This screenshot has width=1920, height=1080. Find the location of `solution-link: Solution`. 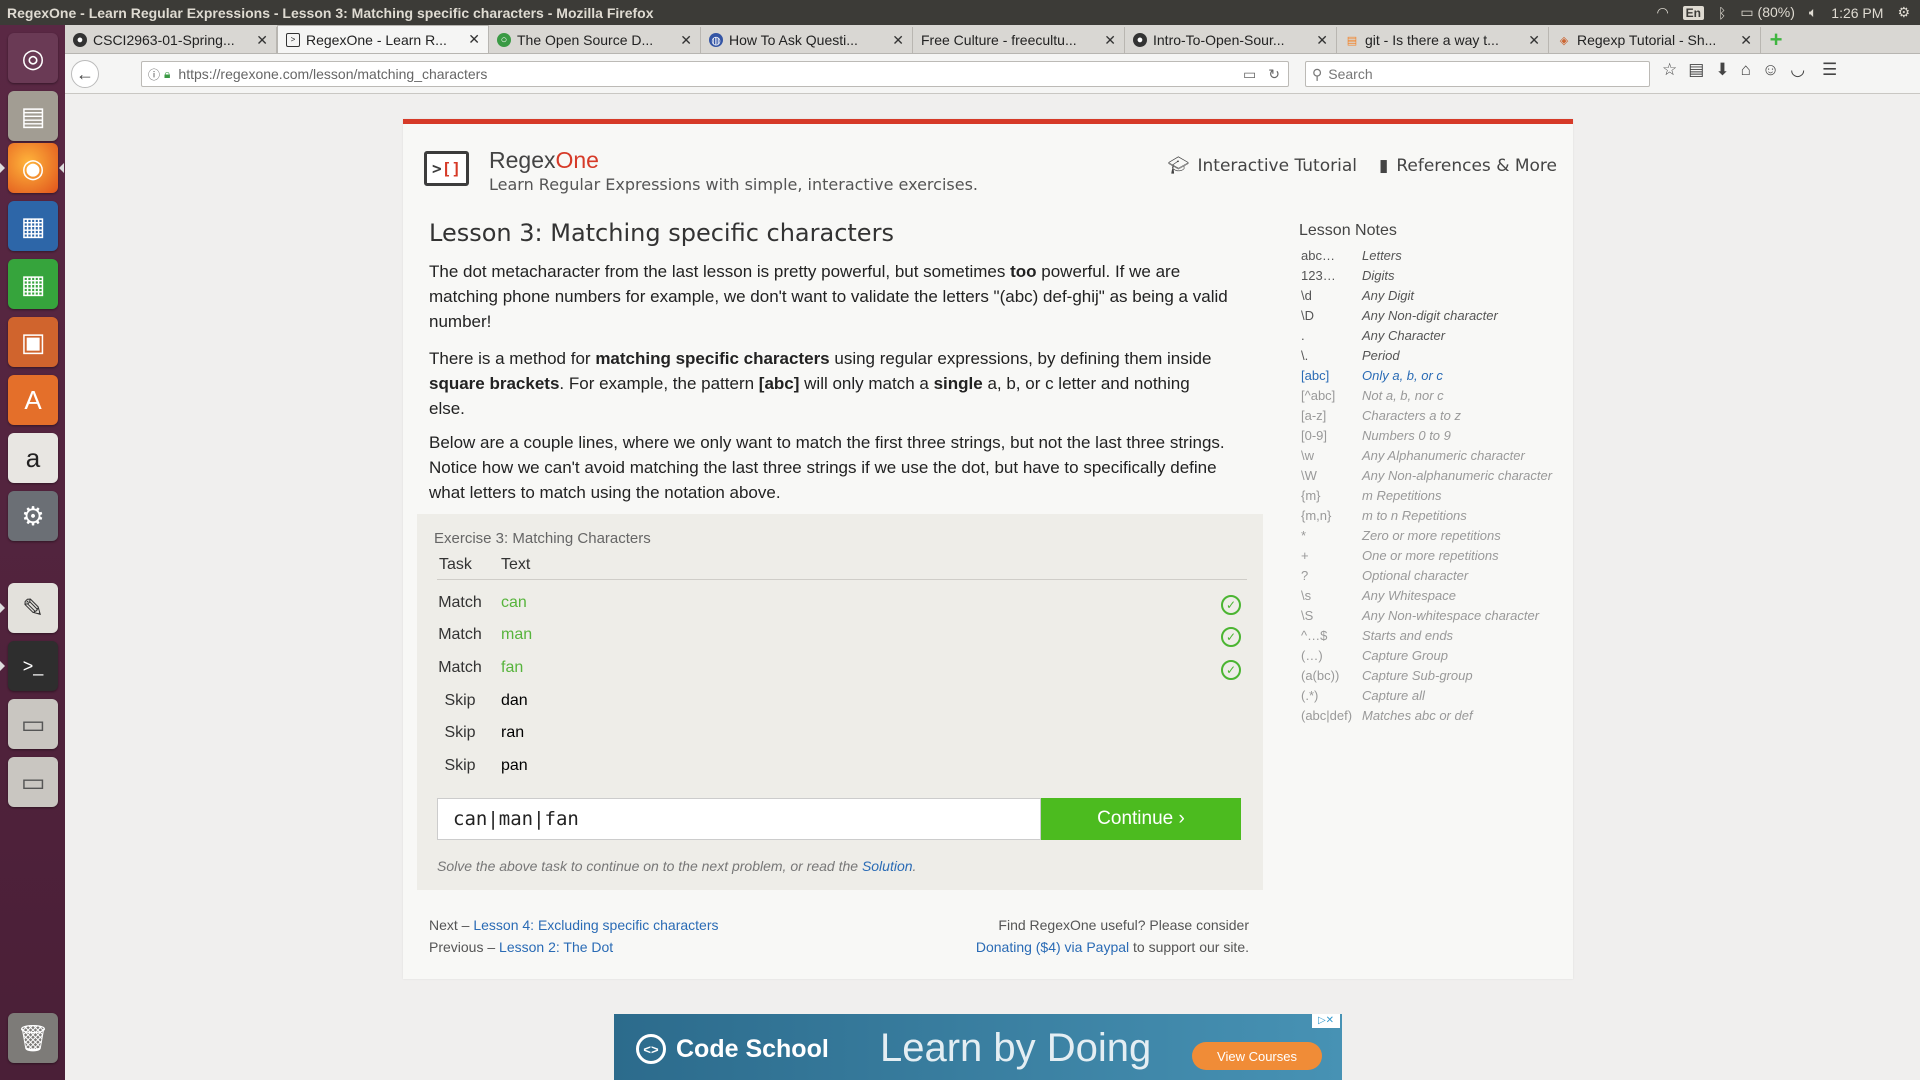

solution-link: Solution is located at coordinates (887, 866).